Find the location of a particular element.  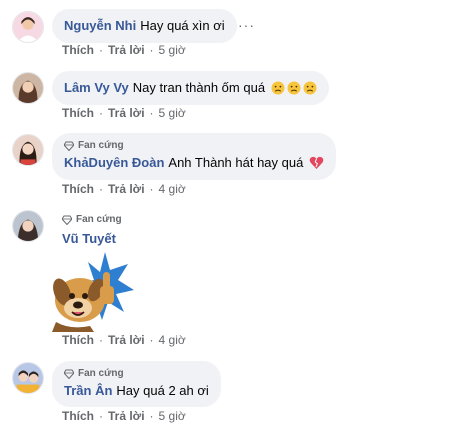

comment-bubble: Lâm Vy Vy Nay tran thành ốm quá is located at coordinates (190, 88).